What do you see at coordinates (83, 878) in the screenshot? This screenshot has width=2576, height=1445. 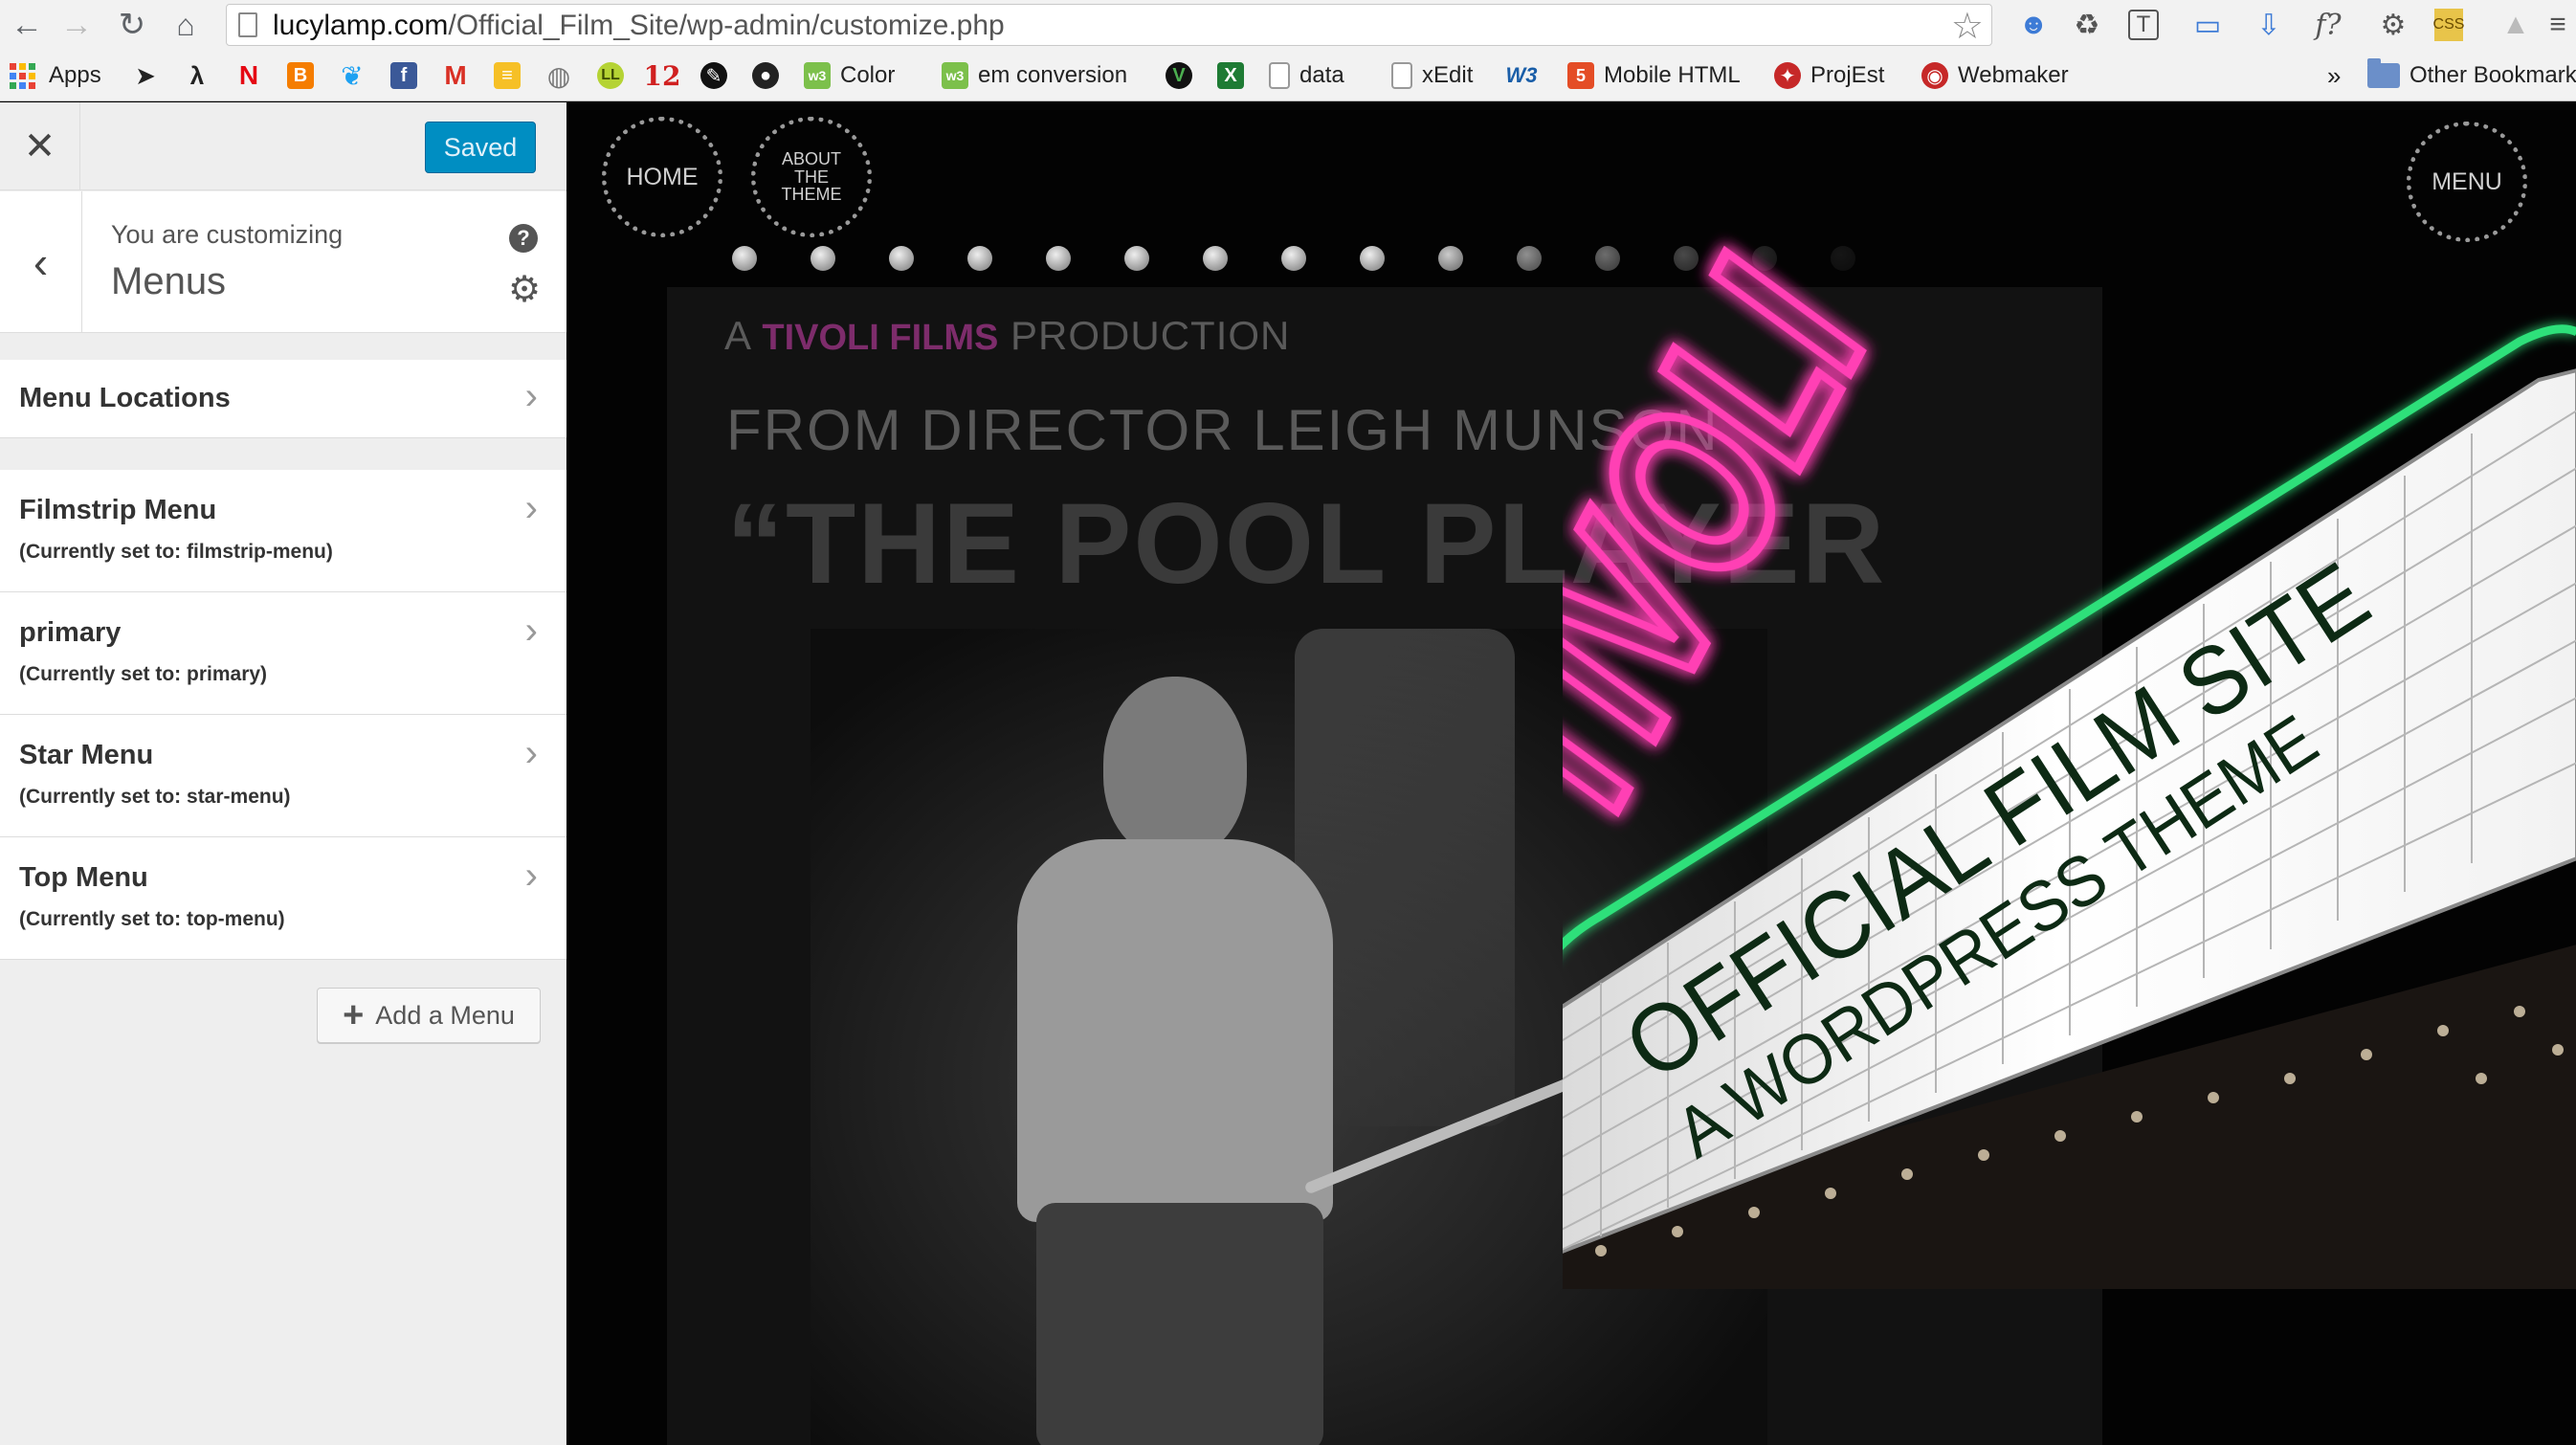 I see `section-title: Top Menu` at bounding box center [83, 878].